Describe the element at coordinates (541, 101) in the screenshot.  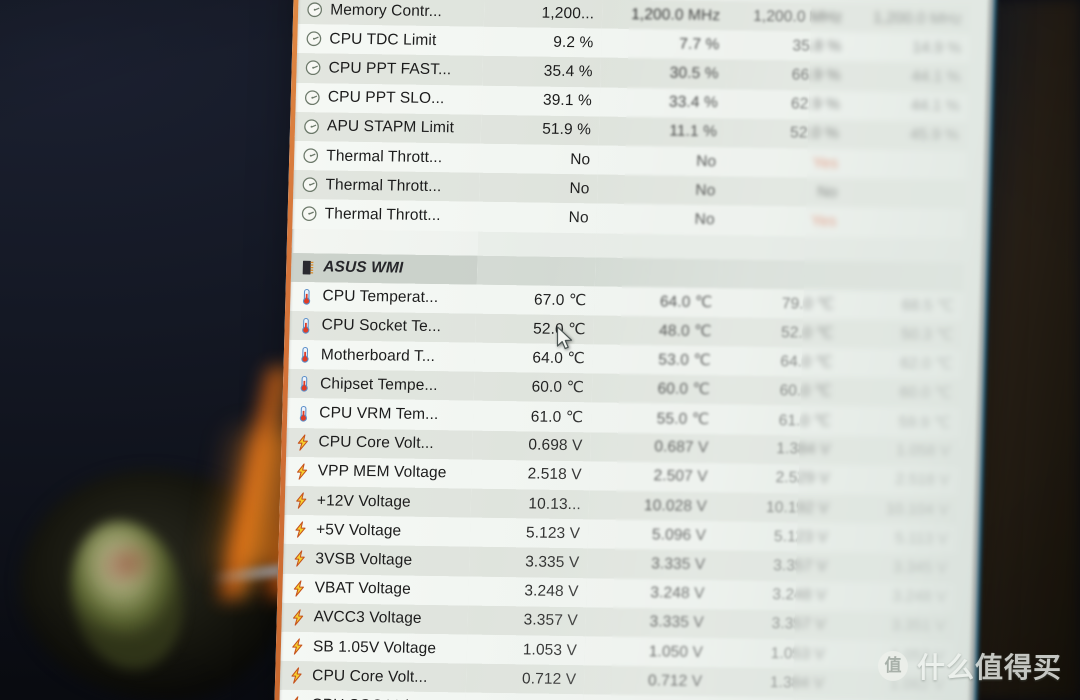
I see `sensor-value-current: 39.1 %` at that location.